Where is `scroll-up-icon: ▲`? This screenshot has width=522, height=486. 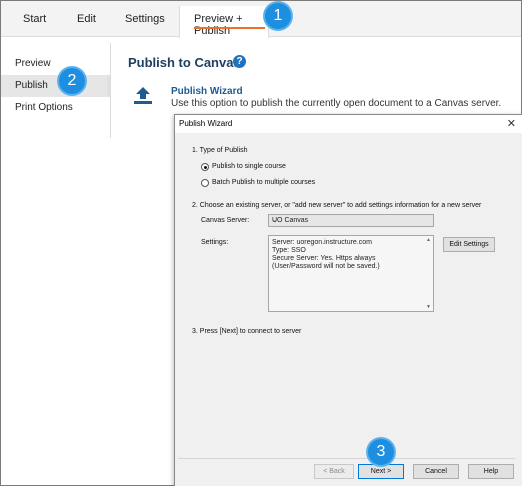 scroll-up-icon: ▲ is located at coordinates (428, 240).